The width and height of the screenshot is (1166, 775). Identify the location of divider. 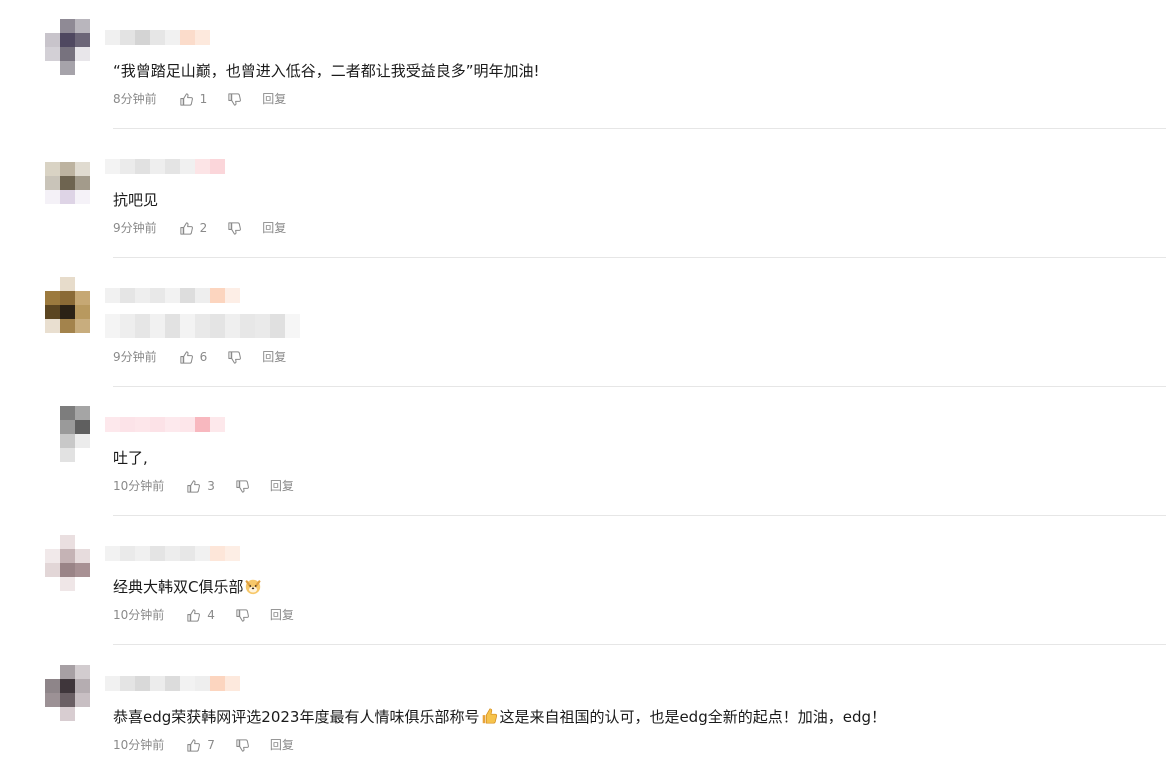
(639, 644).